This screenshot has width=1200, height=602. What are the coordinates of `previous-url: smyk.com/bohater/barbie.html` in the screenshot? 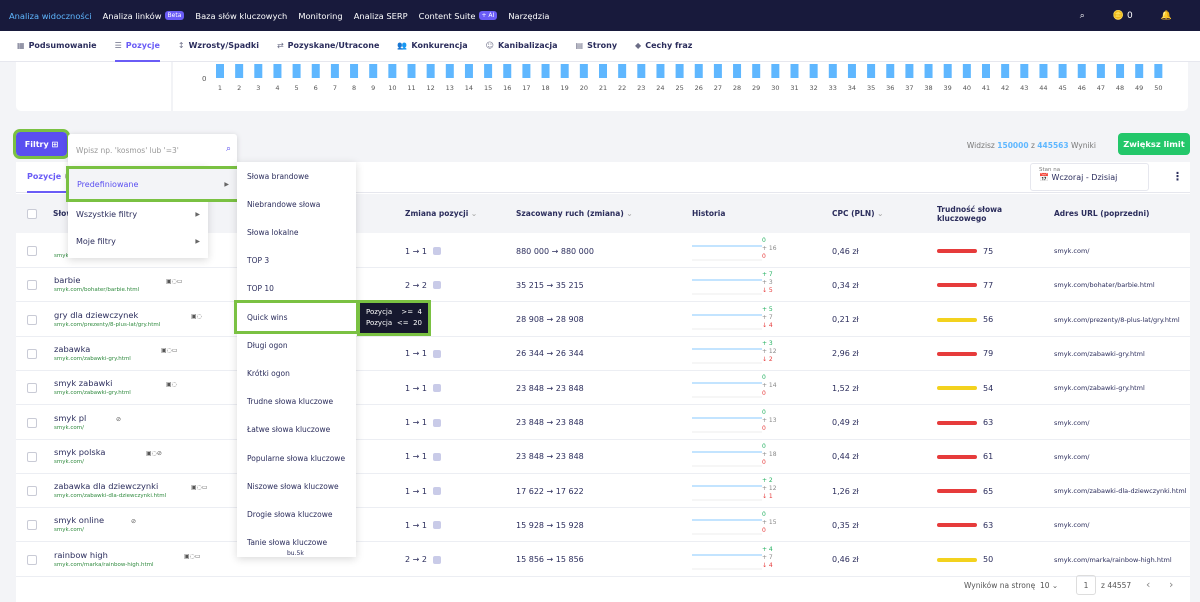 It's located at (1104, 285).